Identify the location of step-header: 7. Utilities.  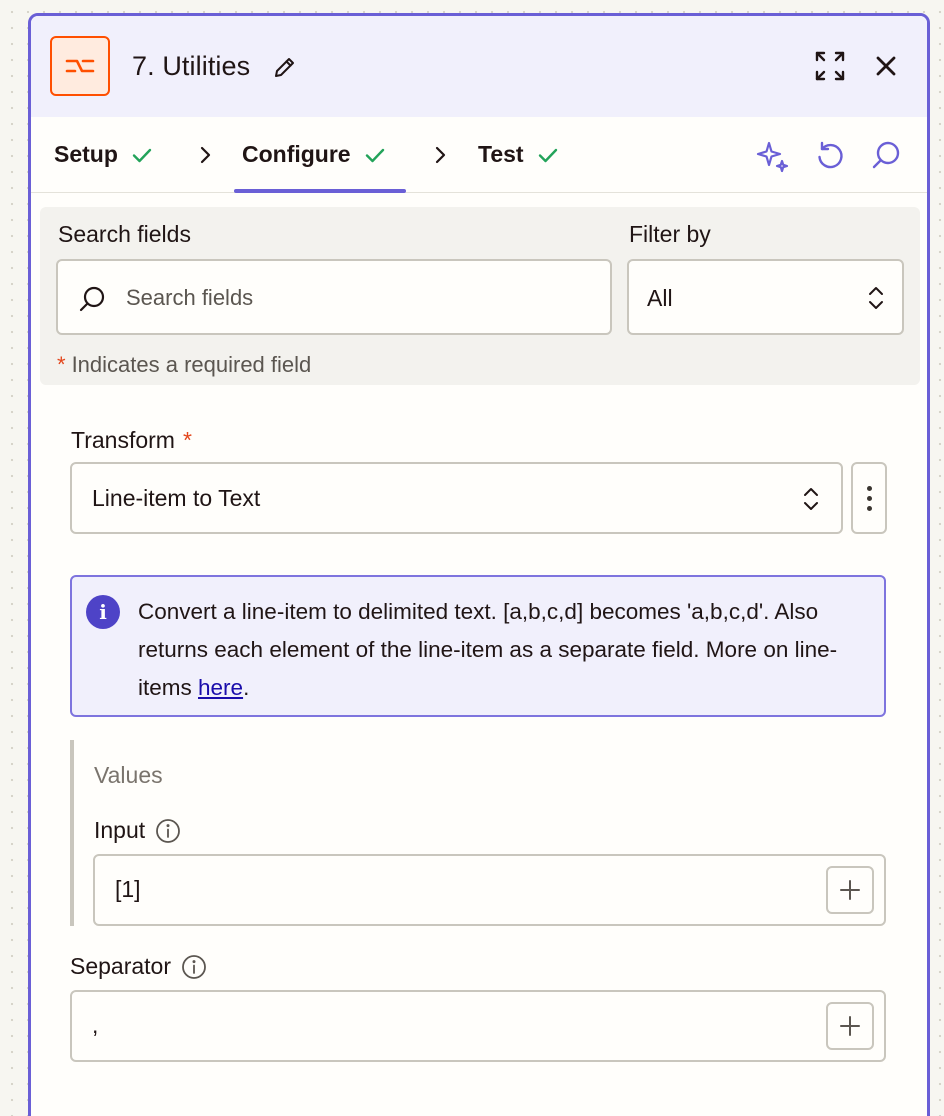
(479, 66).